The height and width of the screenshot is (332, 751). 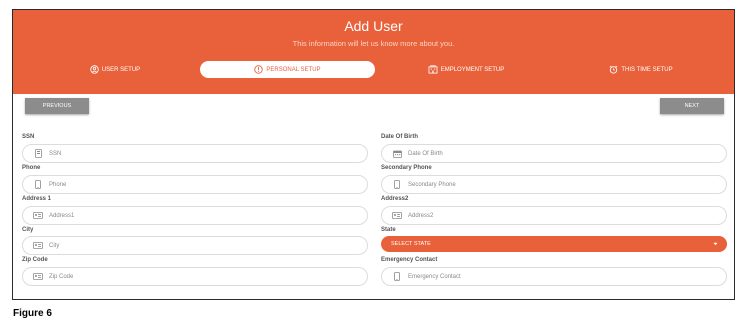 I want to click on figure-caption: Figure 6, so click(x=32, y=313).